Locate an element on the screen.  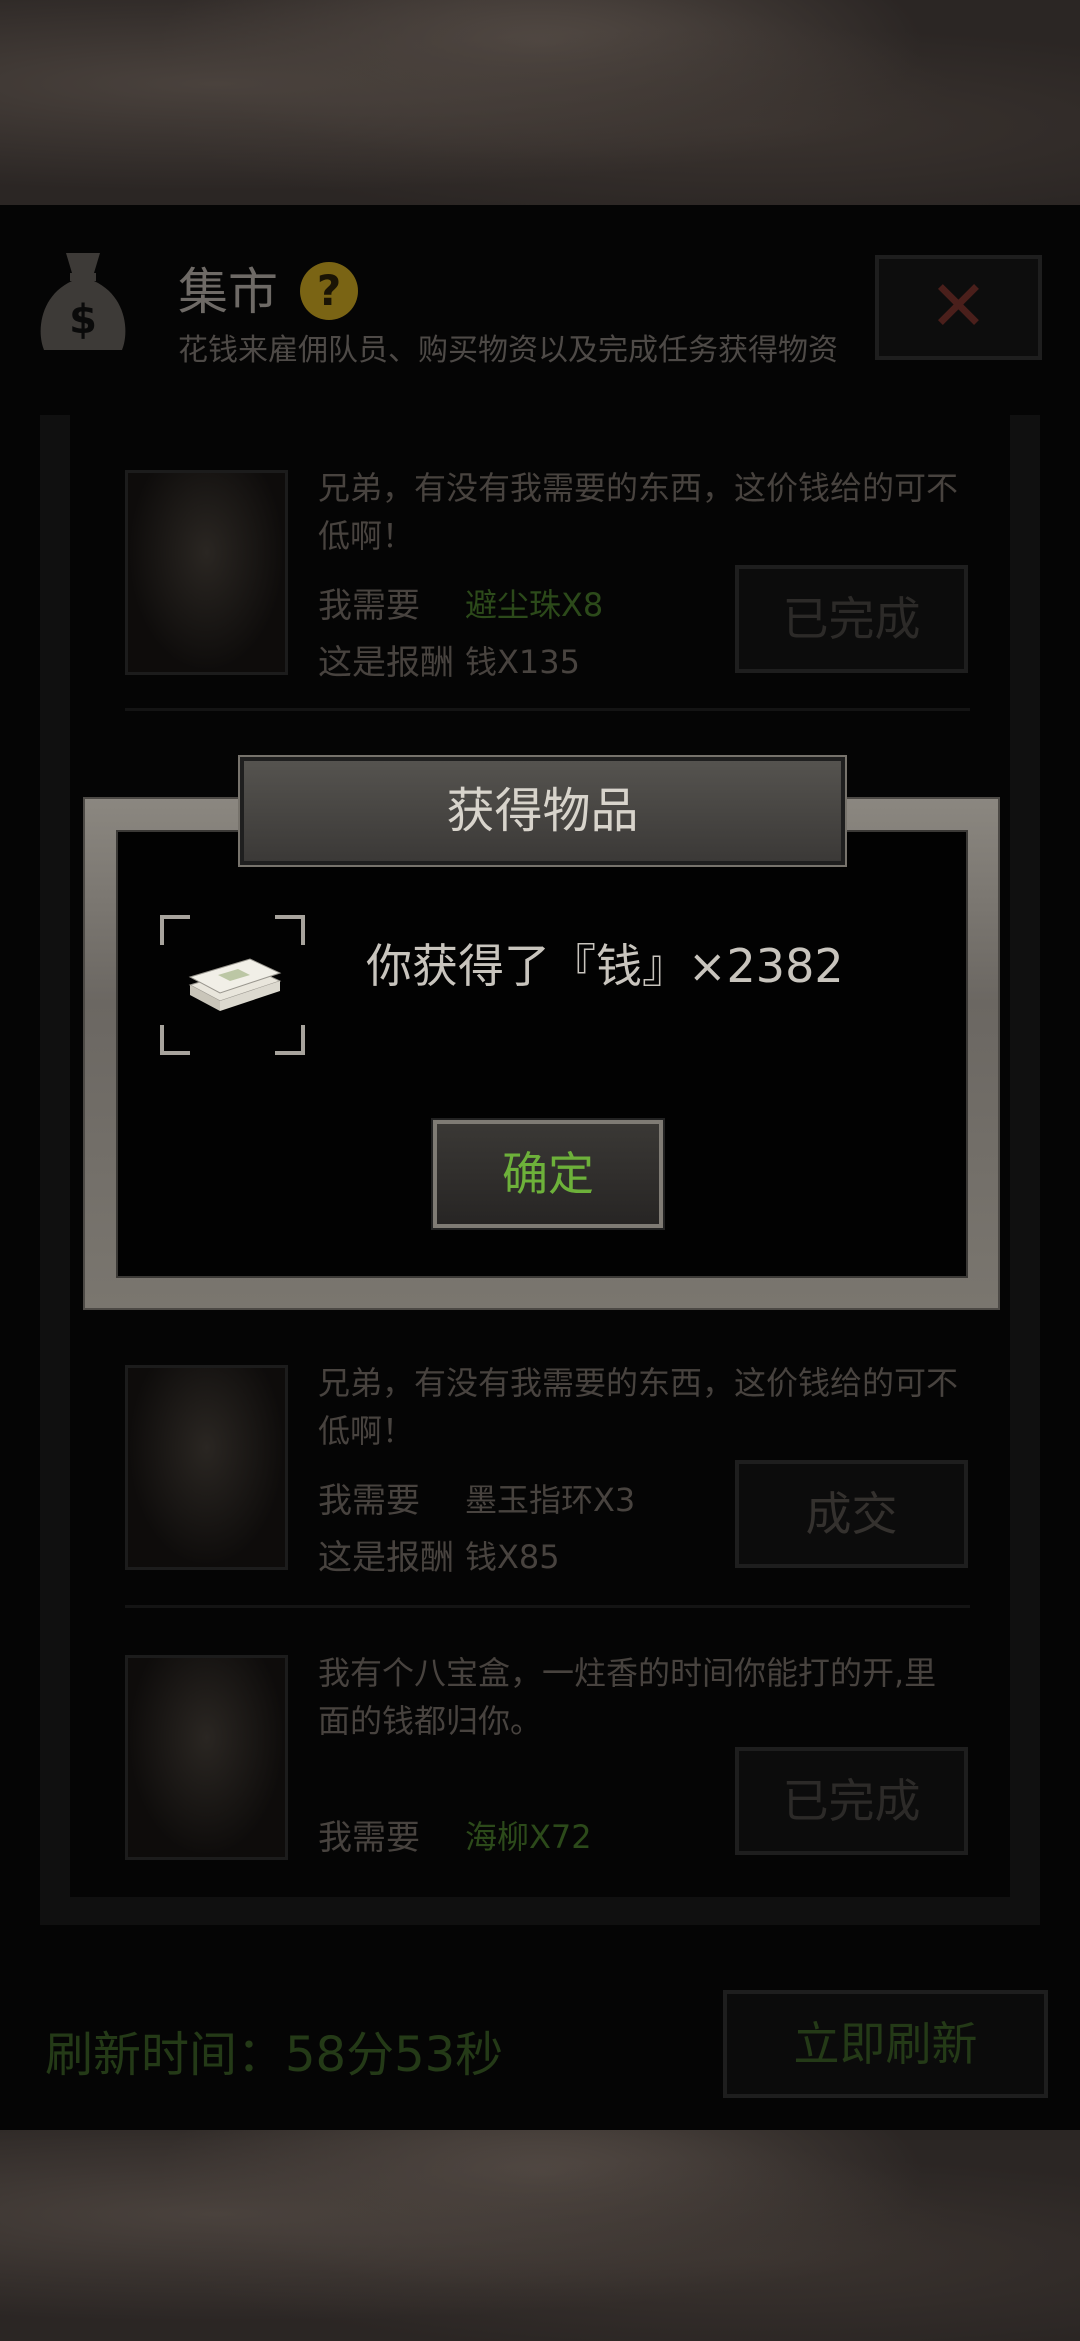
reward-item: 钱X135 is located at coordinates (523, 662).